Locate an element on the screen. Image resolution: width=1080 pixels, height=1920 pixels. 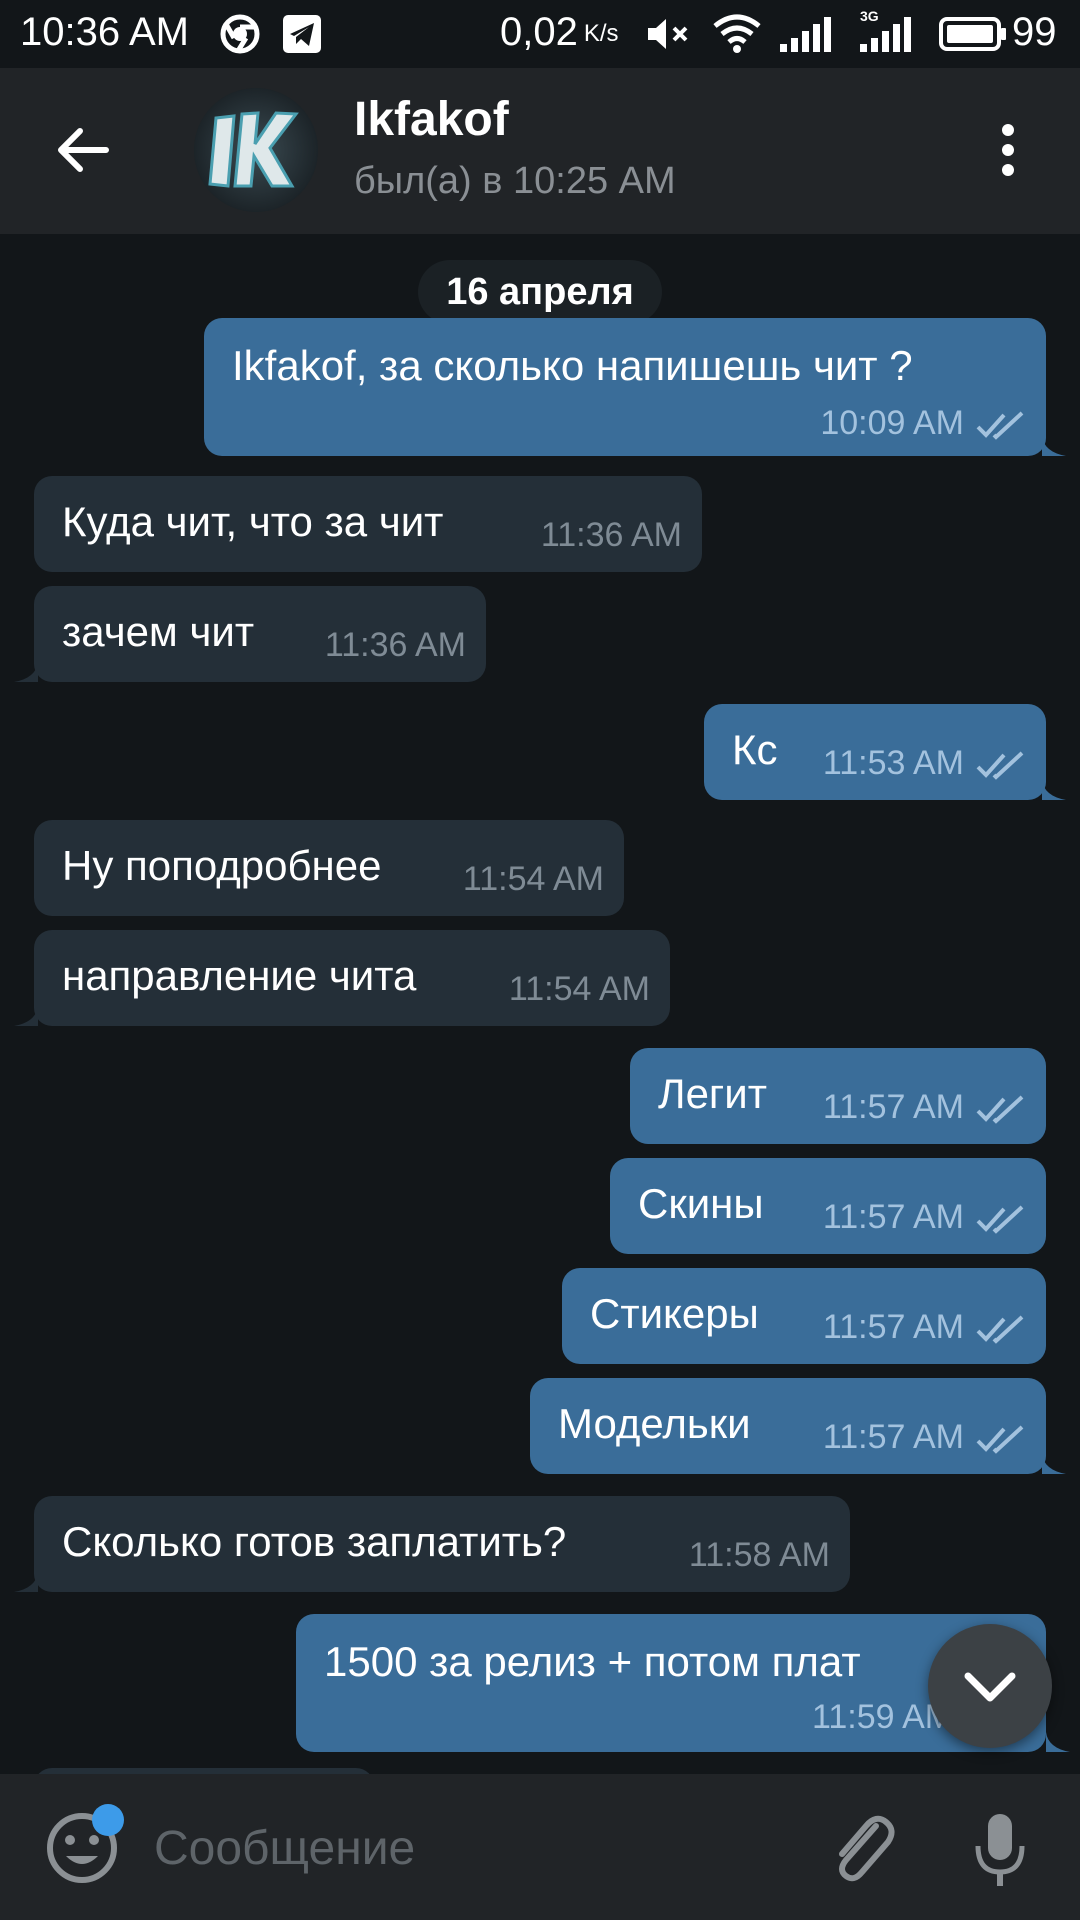
telegram-icon is located at coordinates (302, 39).